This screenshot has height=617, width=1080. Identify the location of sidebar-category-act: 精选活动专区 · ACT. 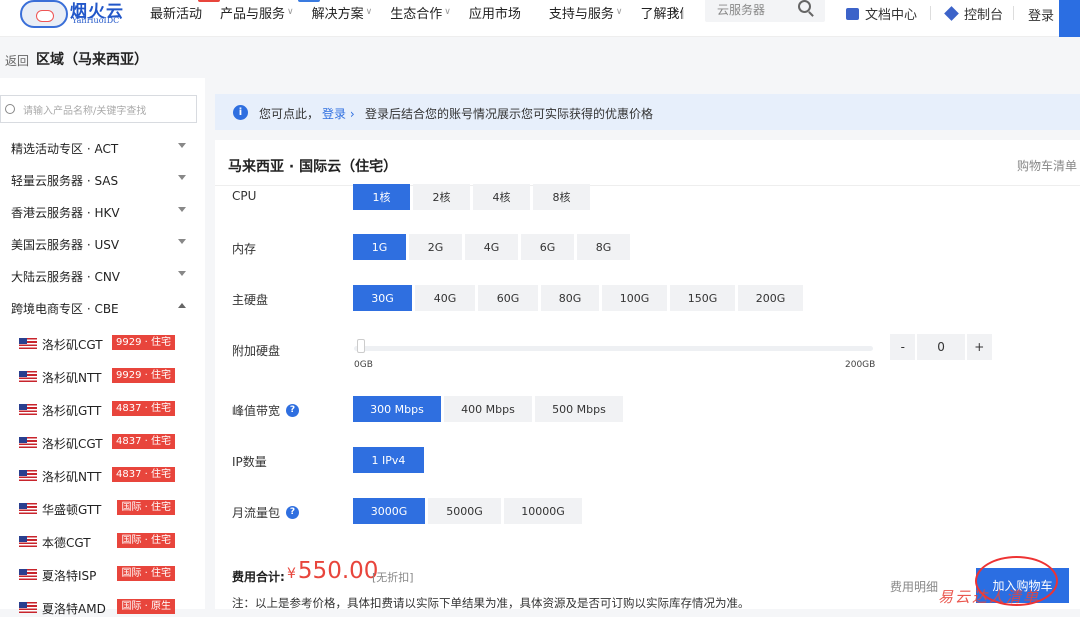
(98, 148).